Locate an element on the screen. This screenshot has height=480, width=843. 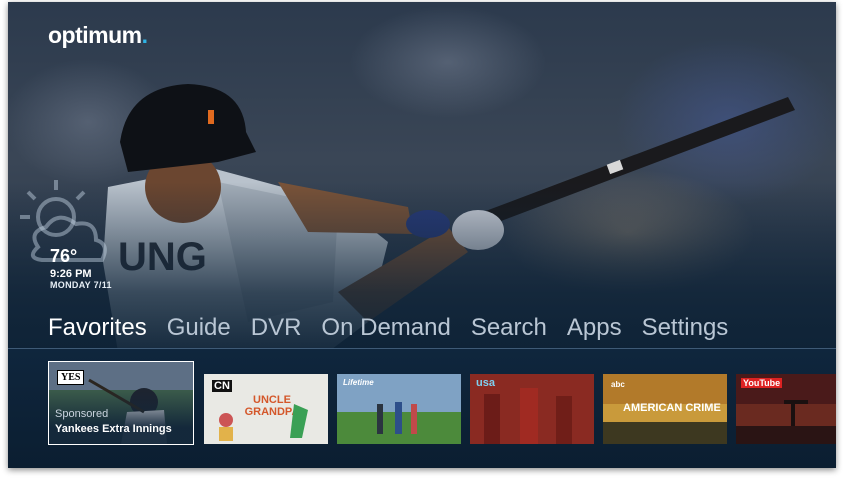
nav-favorites: Favorites is located at coordinates (97, 328).